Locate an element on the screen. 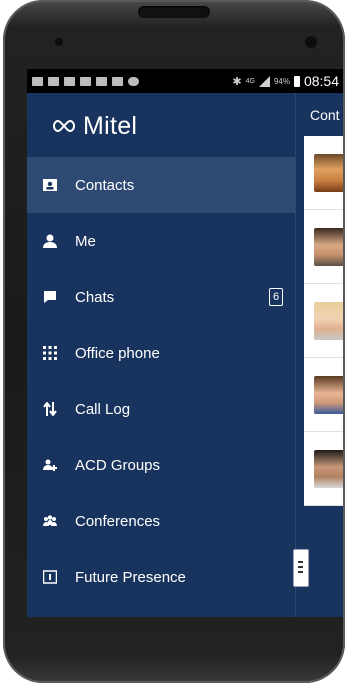  contacts-panel-title: Cont is located at coordinates (325, 115).